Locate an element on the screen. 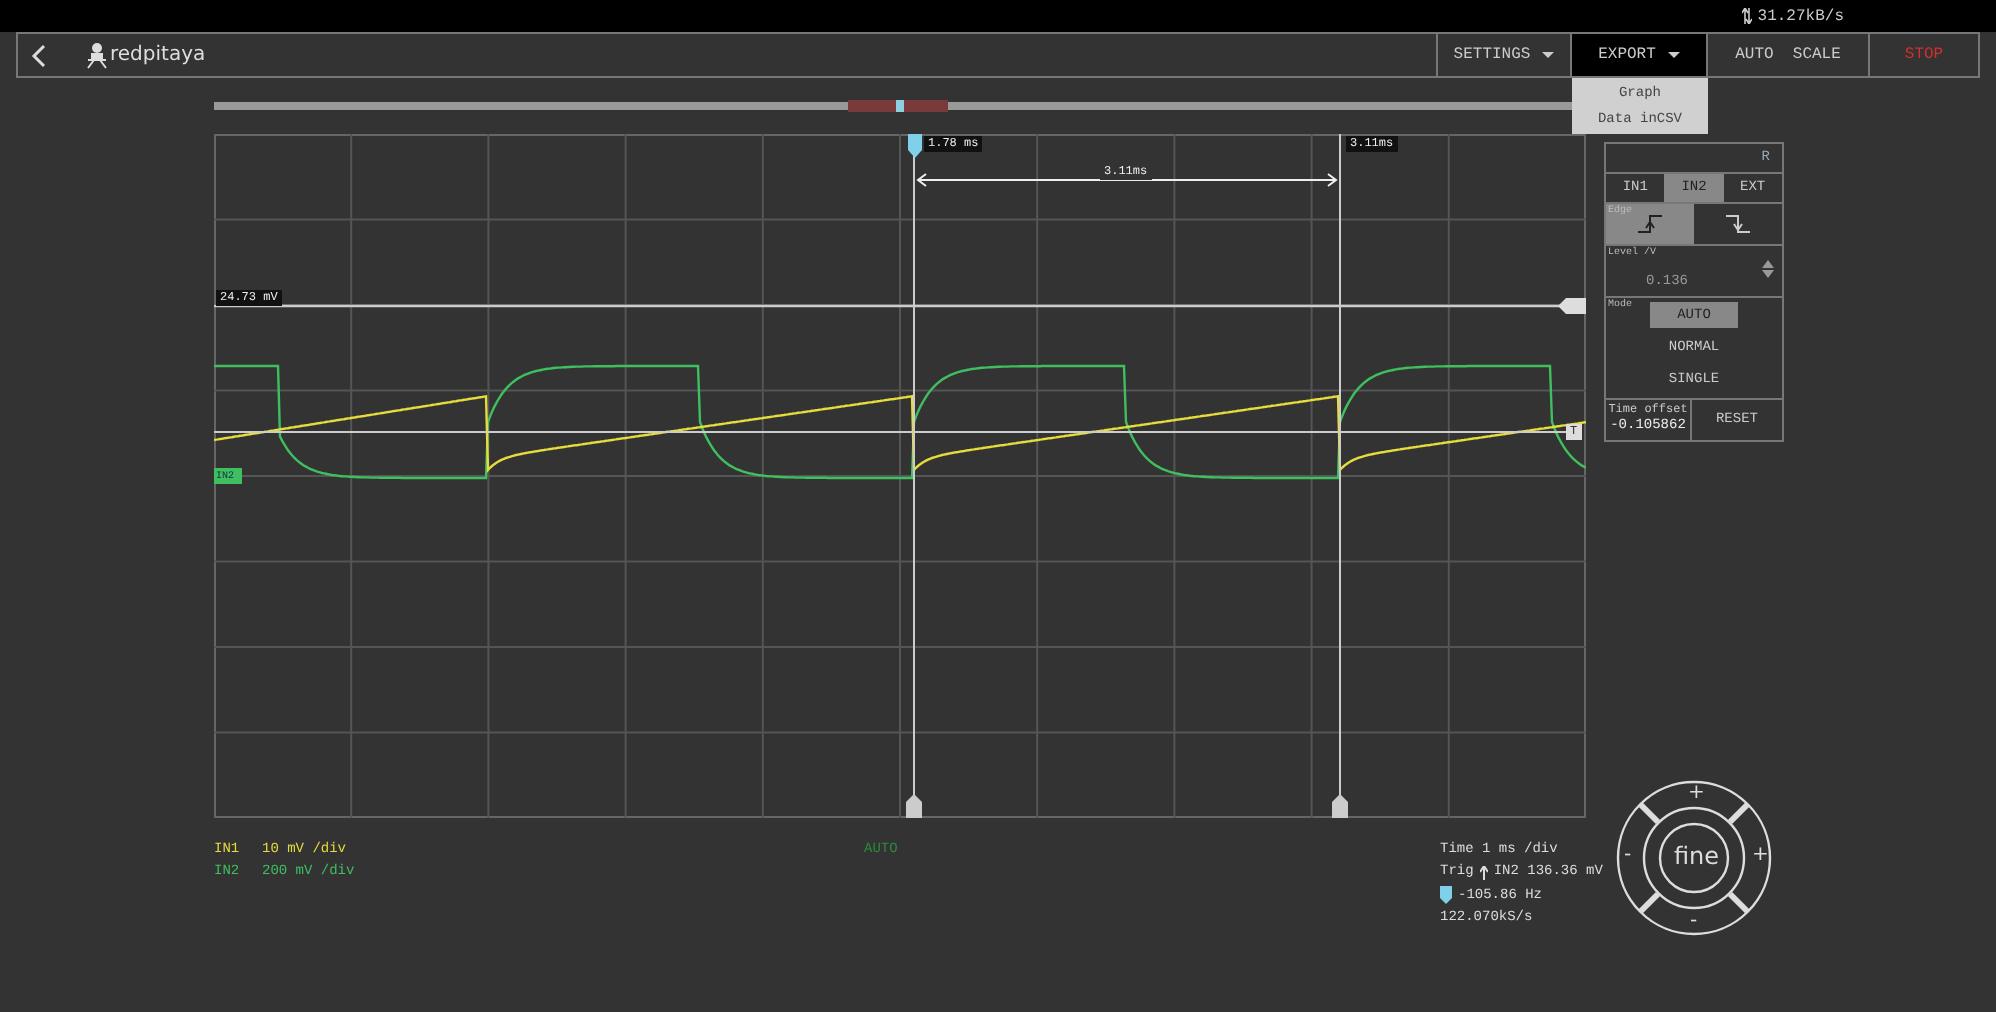  cursor-icon is located at coordinates (1446, 895).